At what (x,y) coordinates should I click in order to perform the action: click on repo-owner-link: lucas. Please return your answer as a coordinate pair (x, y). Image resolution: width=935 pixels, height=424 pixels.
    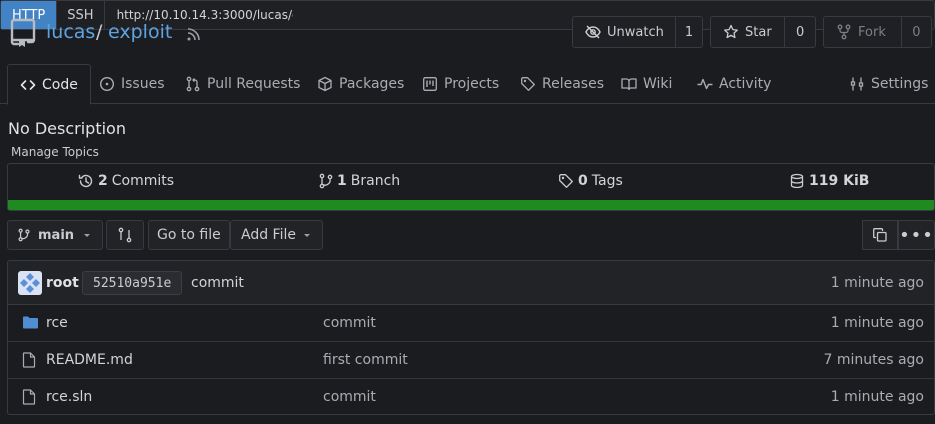
    Looking at the image, I should click on (70, 32).